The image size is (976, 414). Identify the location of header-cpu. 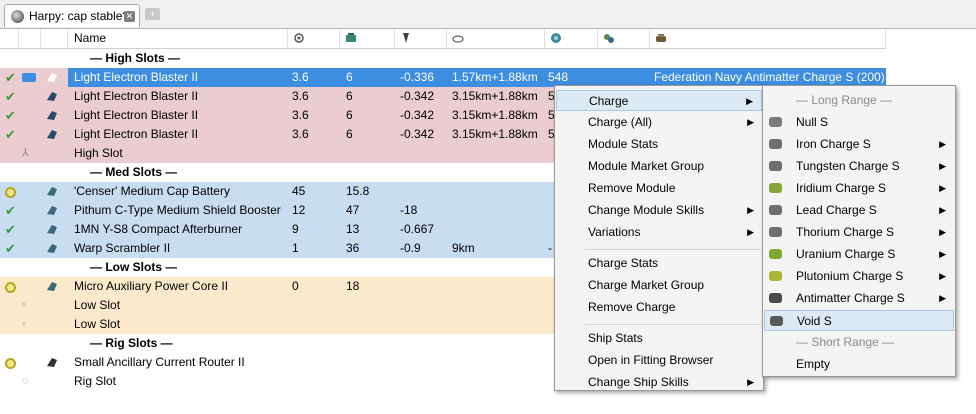
(314, 38).